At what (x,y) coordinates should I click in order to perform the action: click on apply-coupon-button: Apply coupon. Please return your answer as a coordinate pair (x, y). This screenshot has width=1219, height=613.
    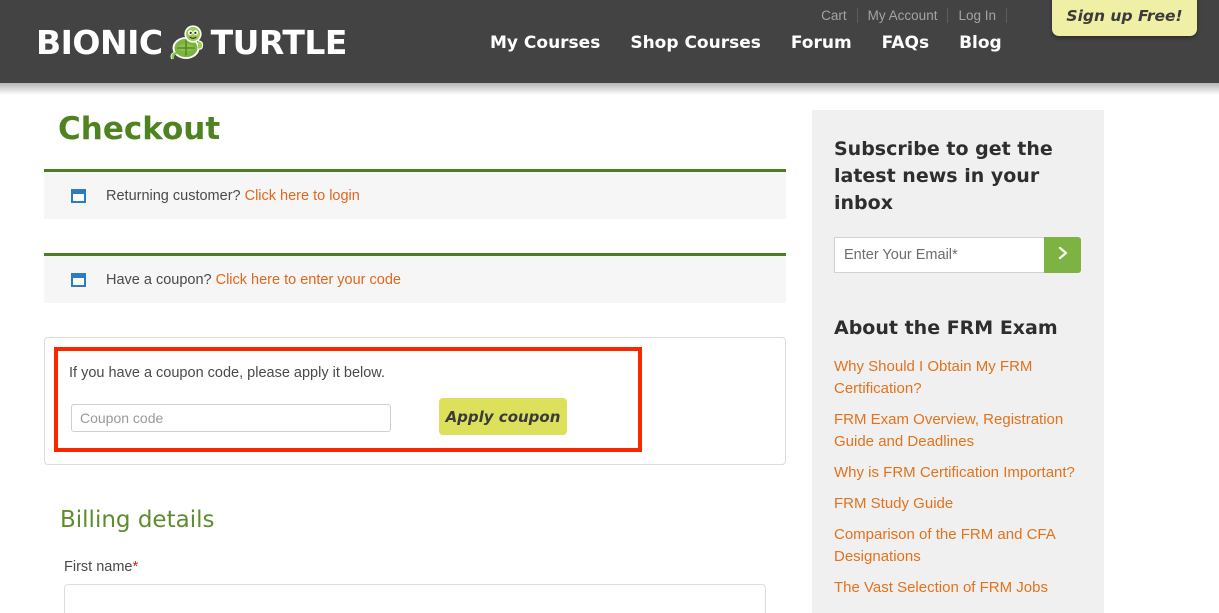
    Looking at the image, I should click on (503, 416).